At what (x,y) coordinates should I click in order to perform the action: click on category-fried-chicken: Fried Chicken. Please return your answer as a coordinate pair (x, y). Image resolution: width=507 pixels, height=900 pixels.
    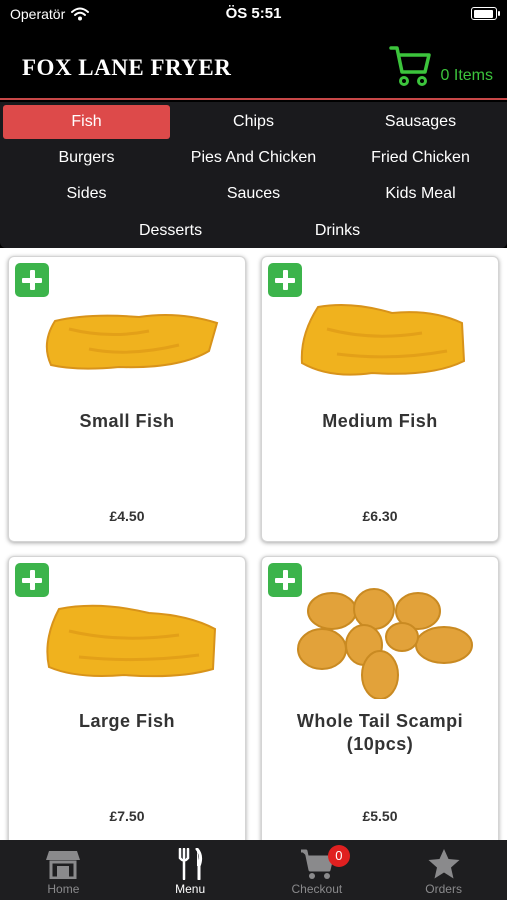
    Looking at the image, I should click on (420, 158).